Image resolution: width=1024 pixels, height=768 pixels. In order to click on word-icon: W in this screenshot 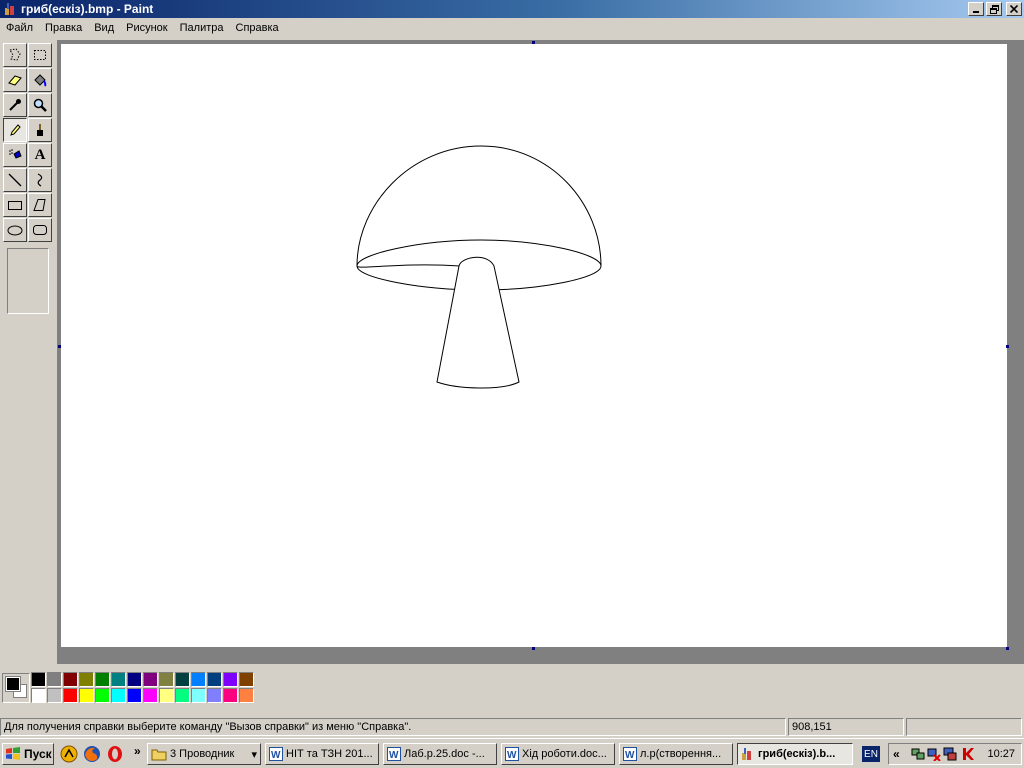, I will do `click(512, 754)`.